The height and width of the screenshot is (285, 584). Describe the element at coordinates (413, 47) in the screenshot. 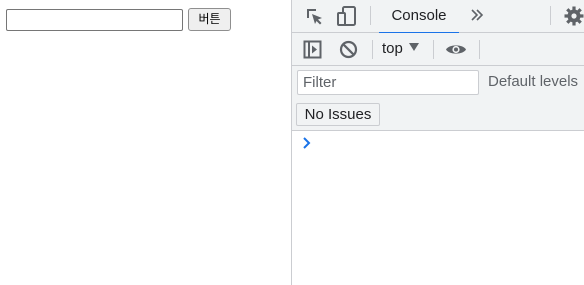

I see `context-dropdown-icon` at that location.